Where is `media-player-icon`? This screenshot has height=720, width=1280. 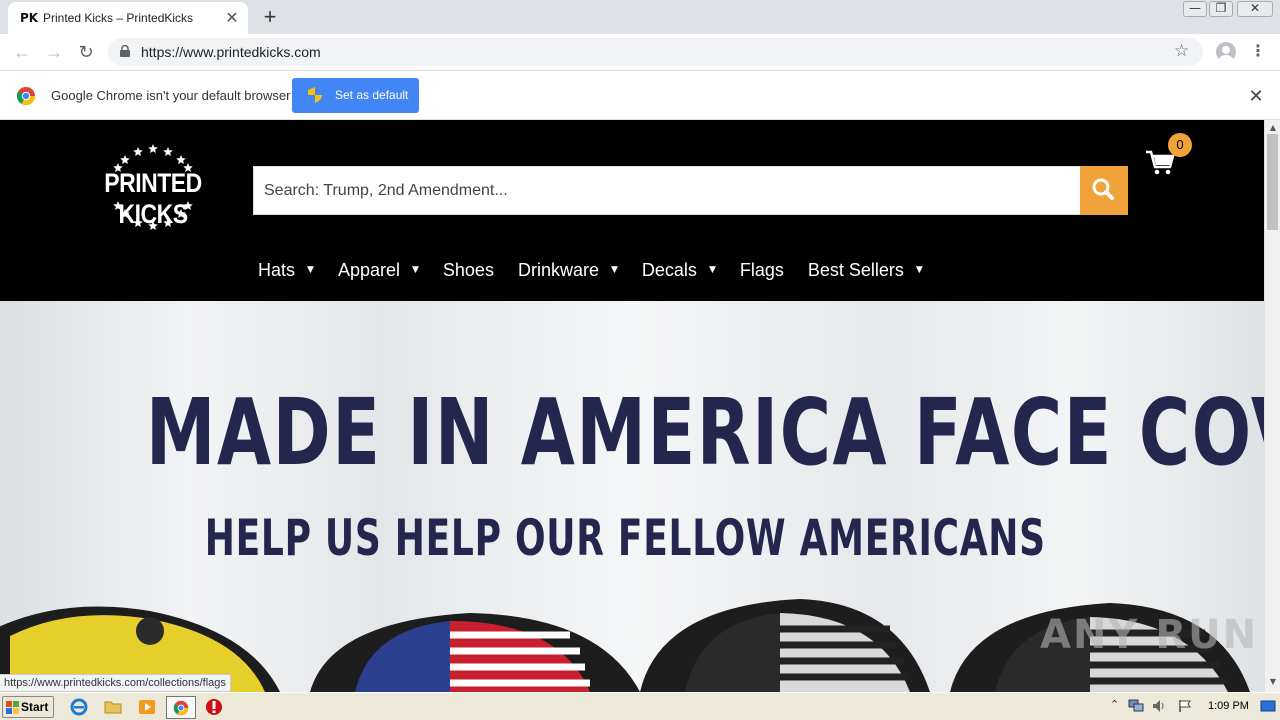 media-player-icon is located at coordinates (147, 707).